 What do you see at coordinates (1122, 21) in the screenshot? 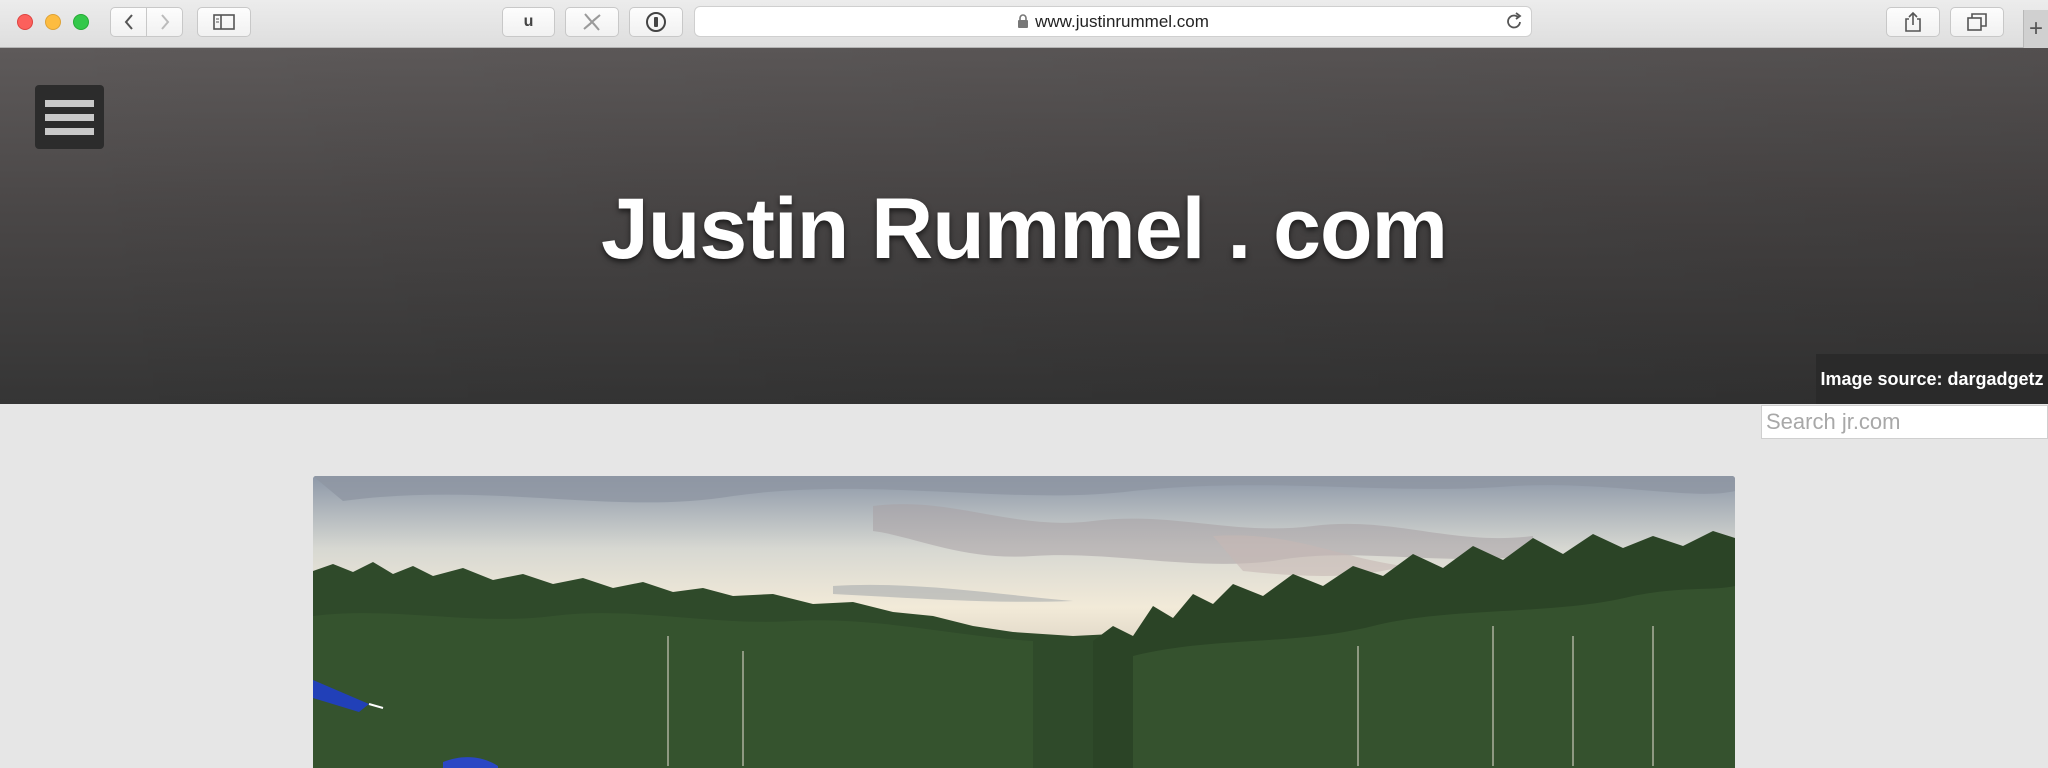
I see `url-text: www.justinrummel.com` at bounding box center [1122, 21].